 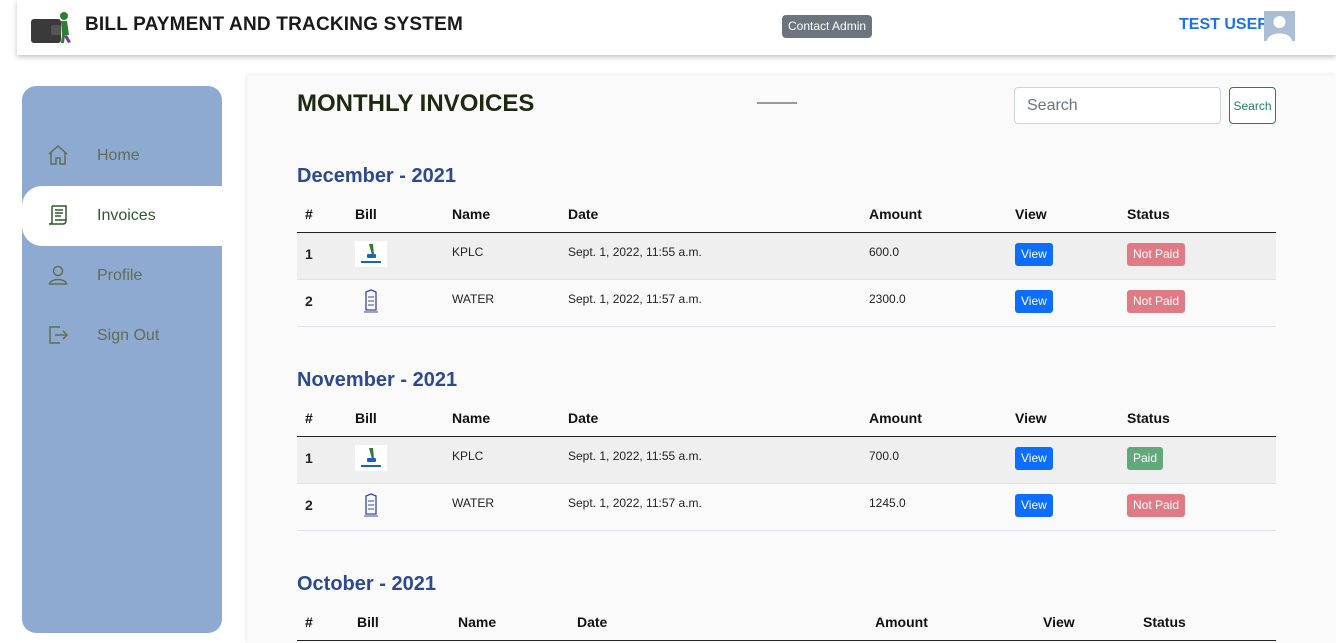 What do you see at coordinates (59, 335) in the screenshot?
I see `sign-out-icon` at bounding box center [59, 335].